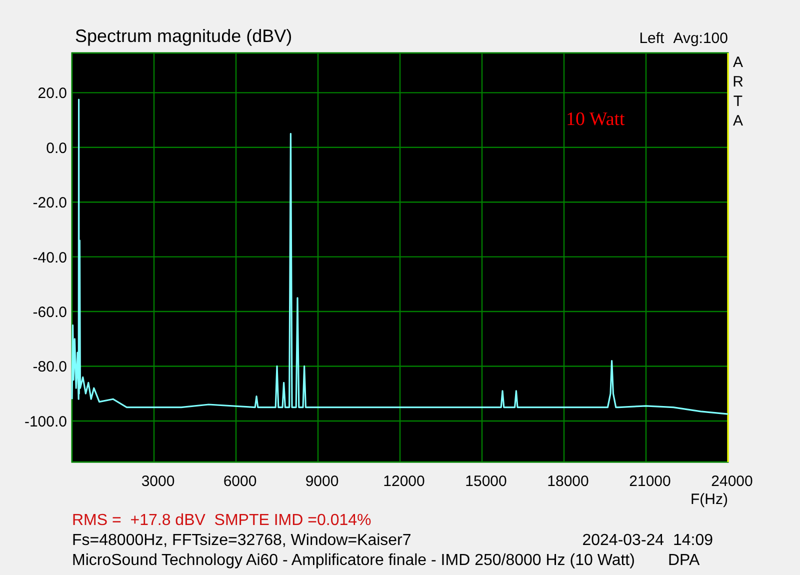 The height and width of the screenshot is (575, 800). What do you see at coordinates (486, 481) in the screenshot?
I see `x-tick-label: 15000` at bounding box center [486, 481].